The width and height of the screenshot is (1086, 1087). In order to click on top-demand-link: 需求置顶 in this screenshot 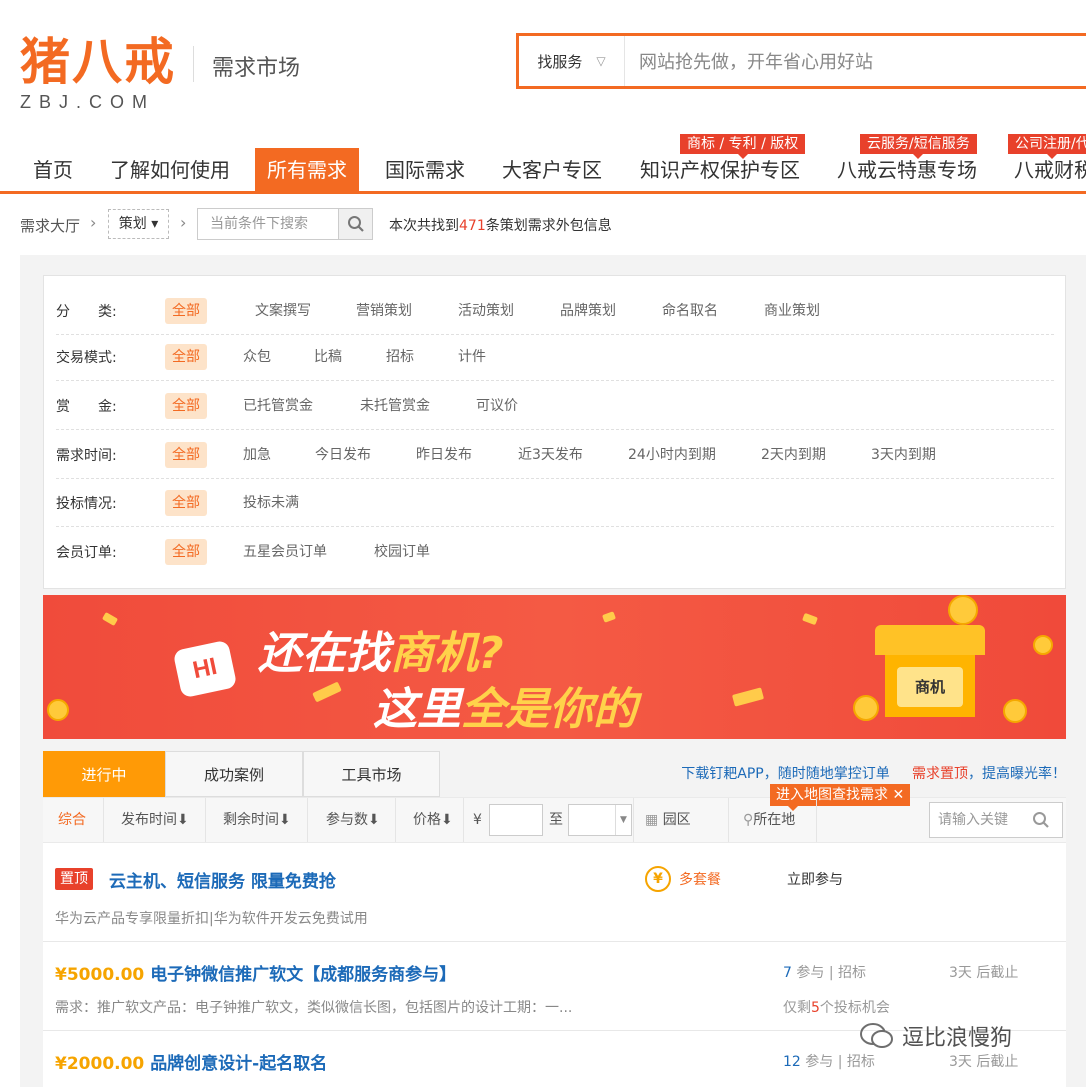, I will do `click(940, 774)`.